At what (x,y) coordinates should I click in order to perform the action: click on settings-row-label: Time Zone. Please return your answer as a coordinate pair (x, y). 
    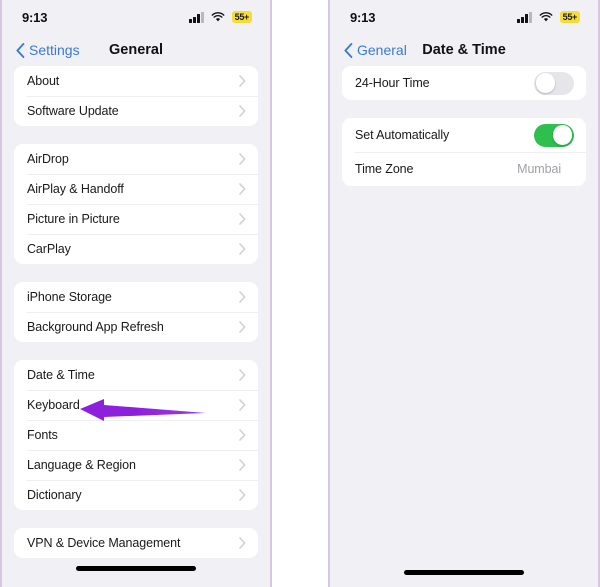
    Looking at the image, I should click on (384, 169).